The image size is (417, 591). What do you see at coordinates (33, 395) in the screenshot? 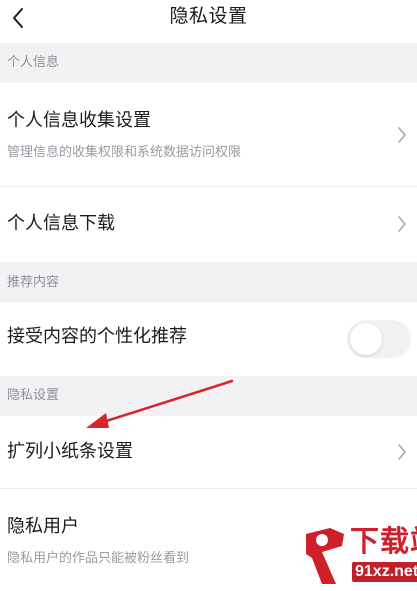
I see `section-label: 隐私设置` at bounding box center [33, 395].